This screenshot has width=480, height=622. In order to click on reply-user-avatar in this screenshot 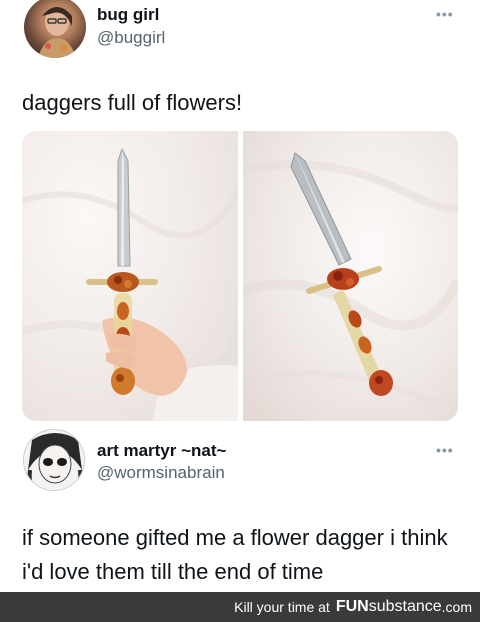, I will do `click(54, 460)`.